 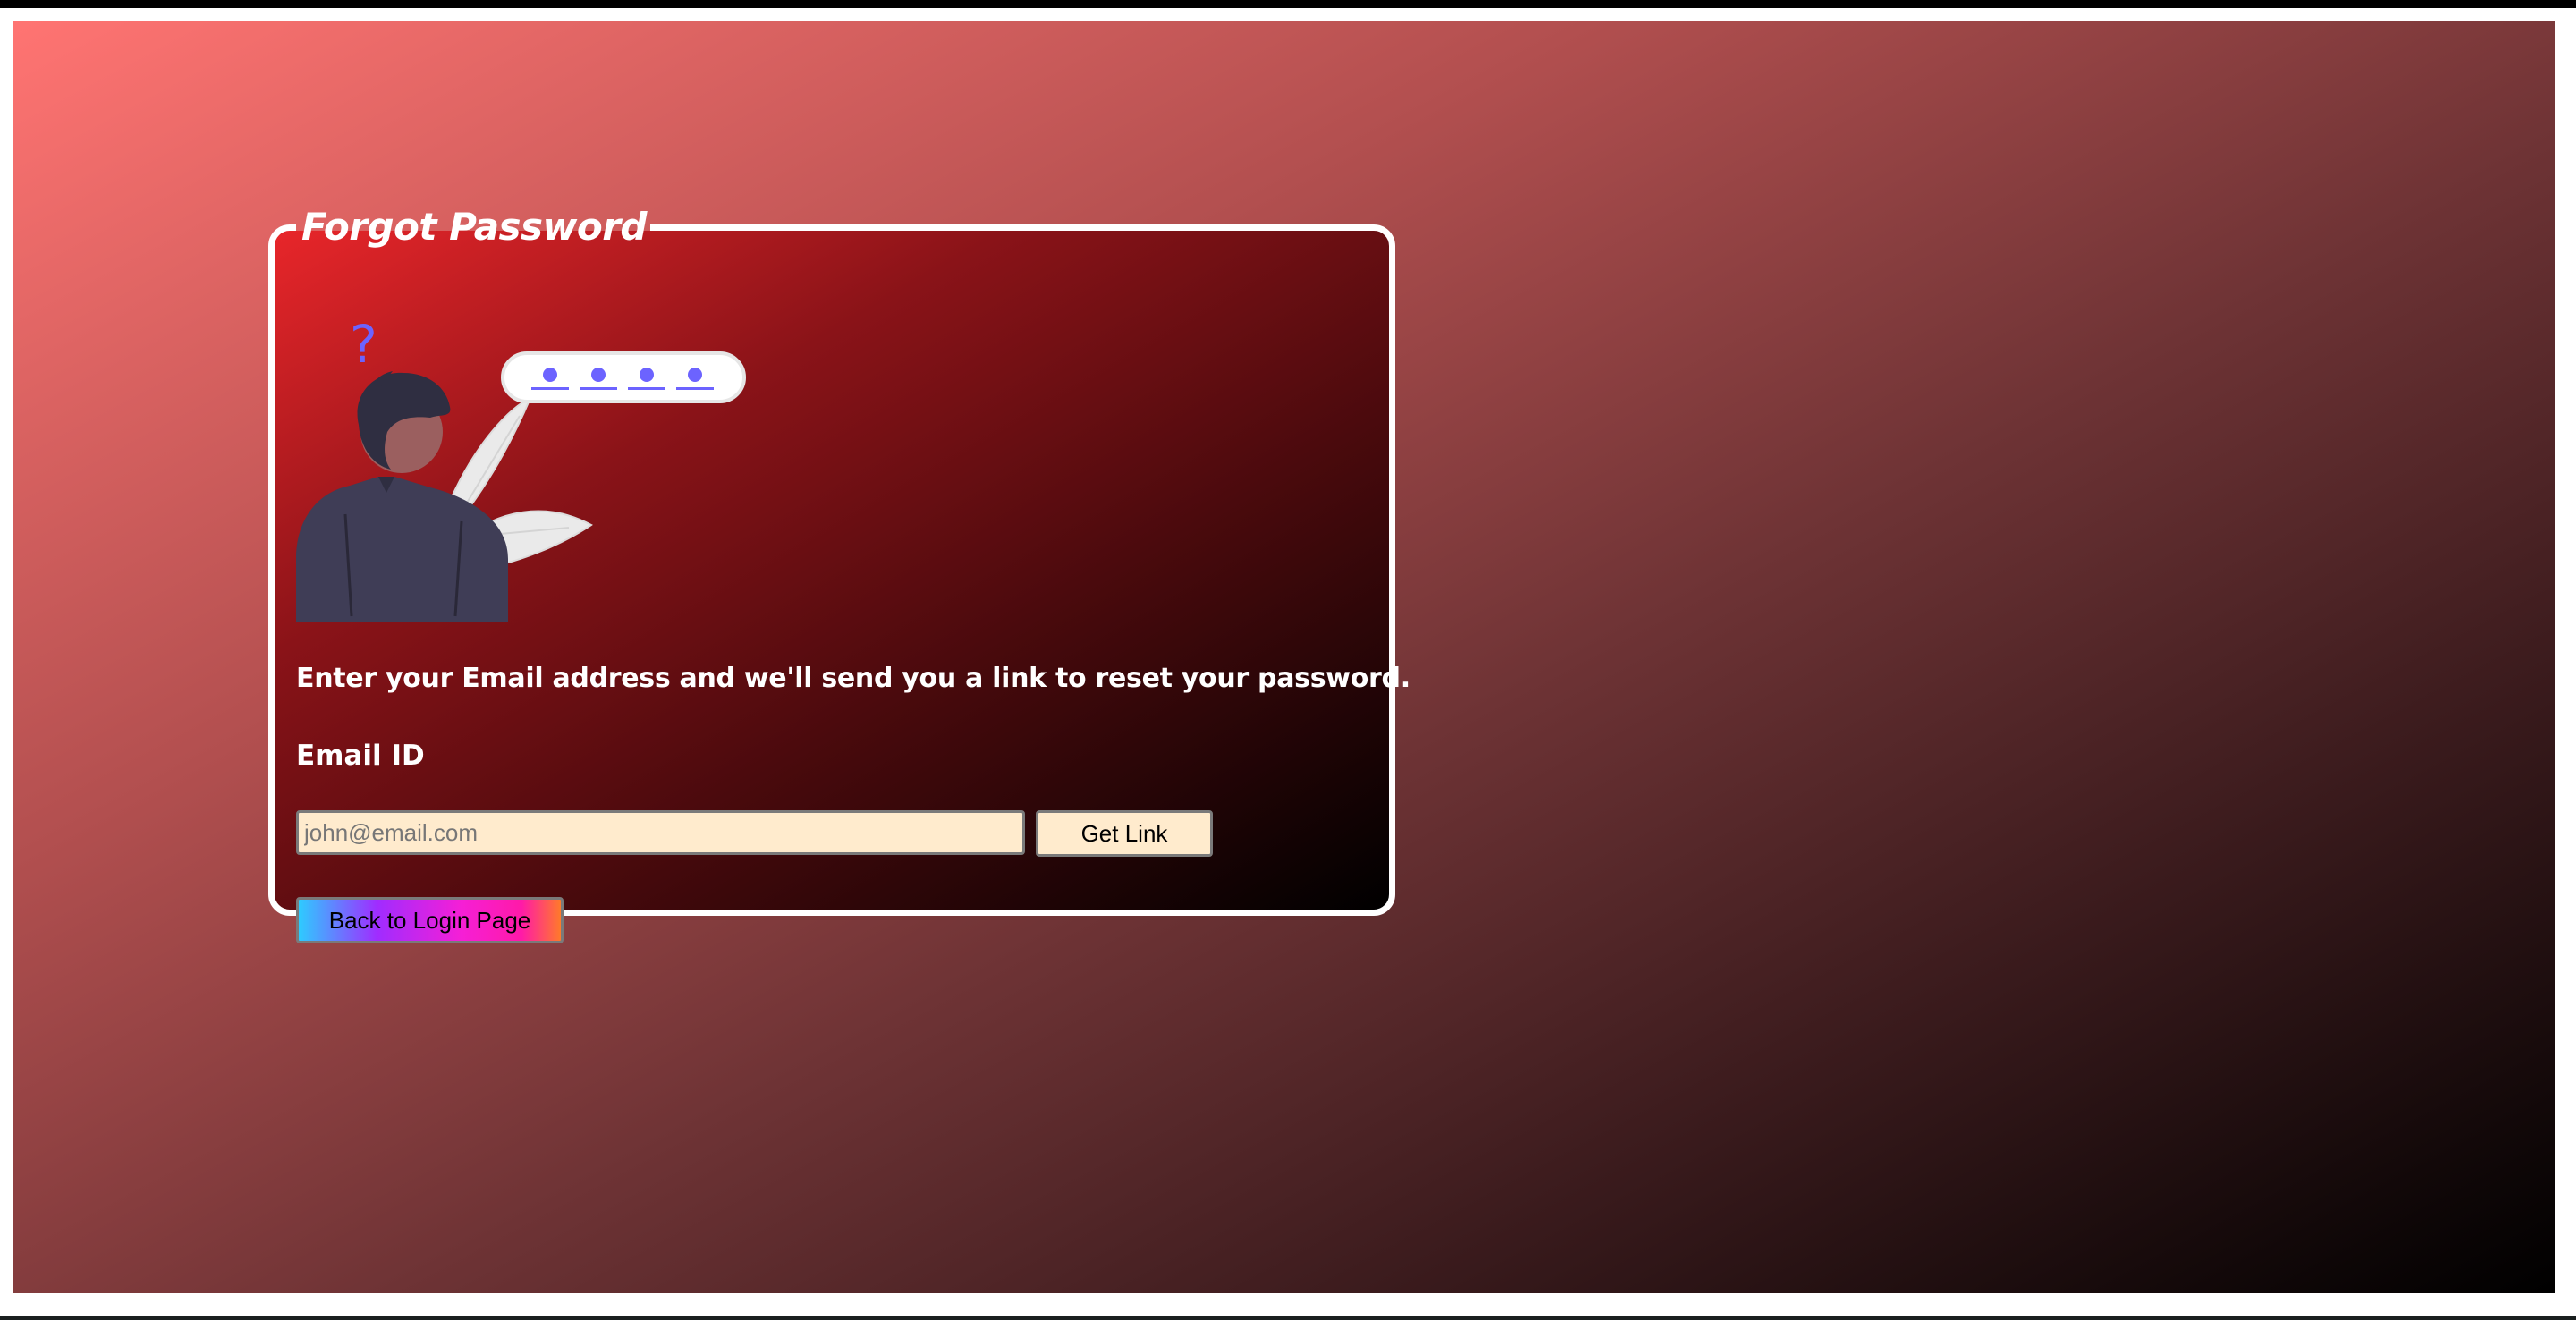 I want to click on password-dots-icon, so click(x=623, y=377).